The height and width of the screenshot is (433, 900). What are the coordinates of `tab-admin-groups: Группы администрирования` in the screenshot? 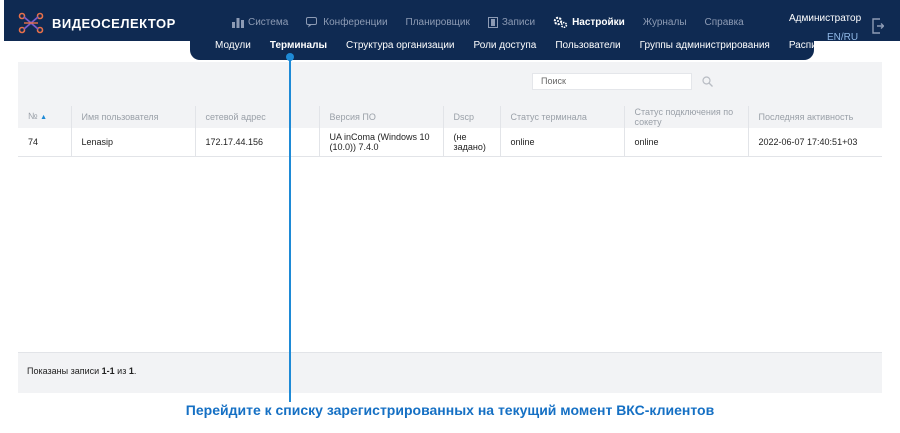 It's located at (705, 45).